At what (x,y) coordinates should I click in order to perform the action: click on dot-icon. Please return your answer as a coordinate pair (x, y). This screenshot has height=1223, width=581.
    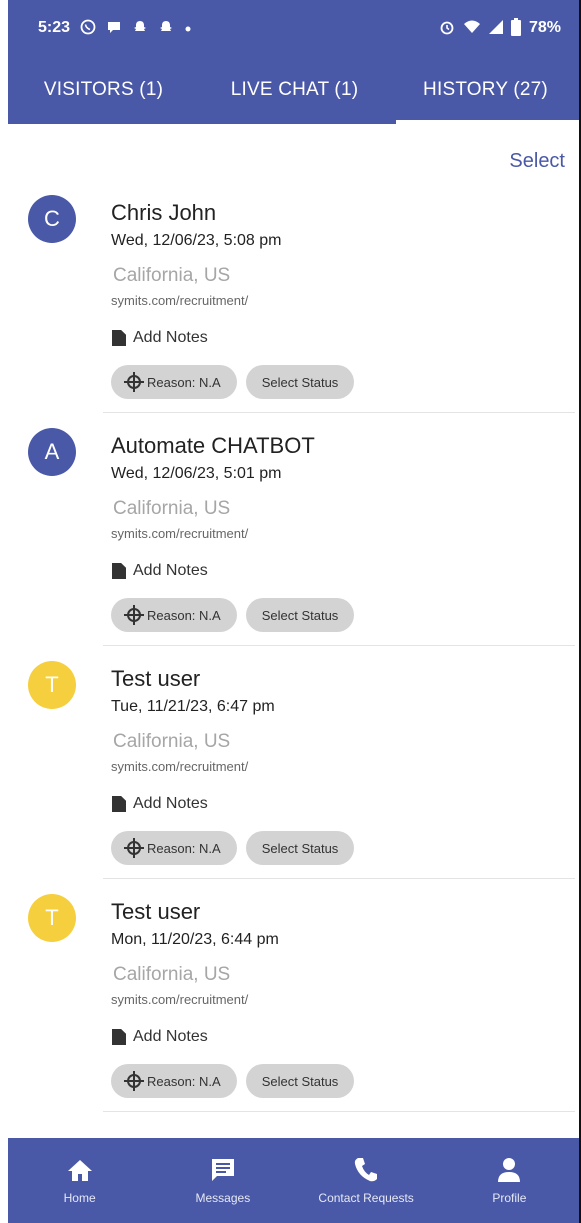
    Looking at the image, I should click on (188, 28).